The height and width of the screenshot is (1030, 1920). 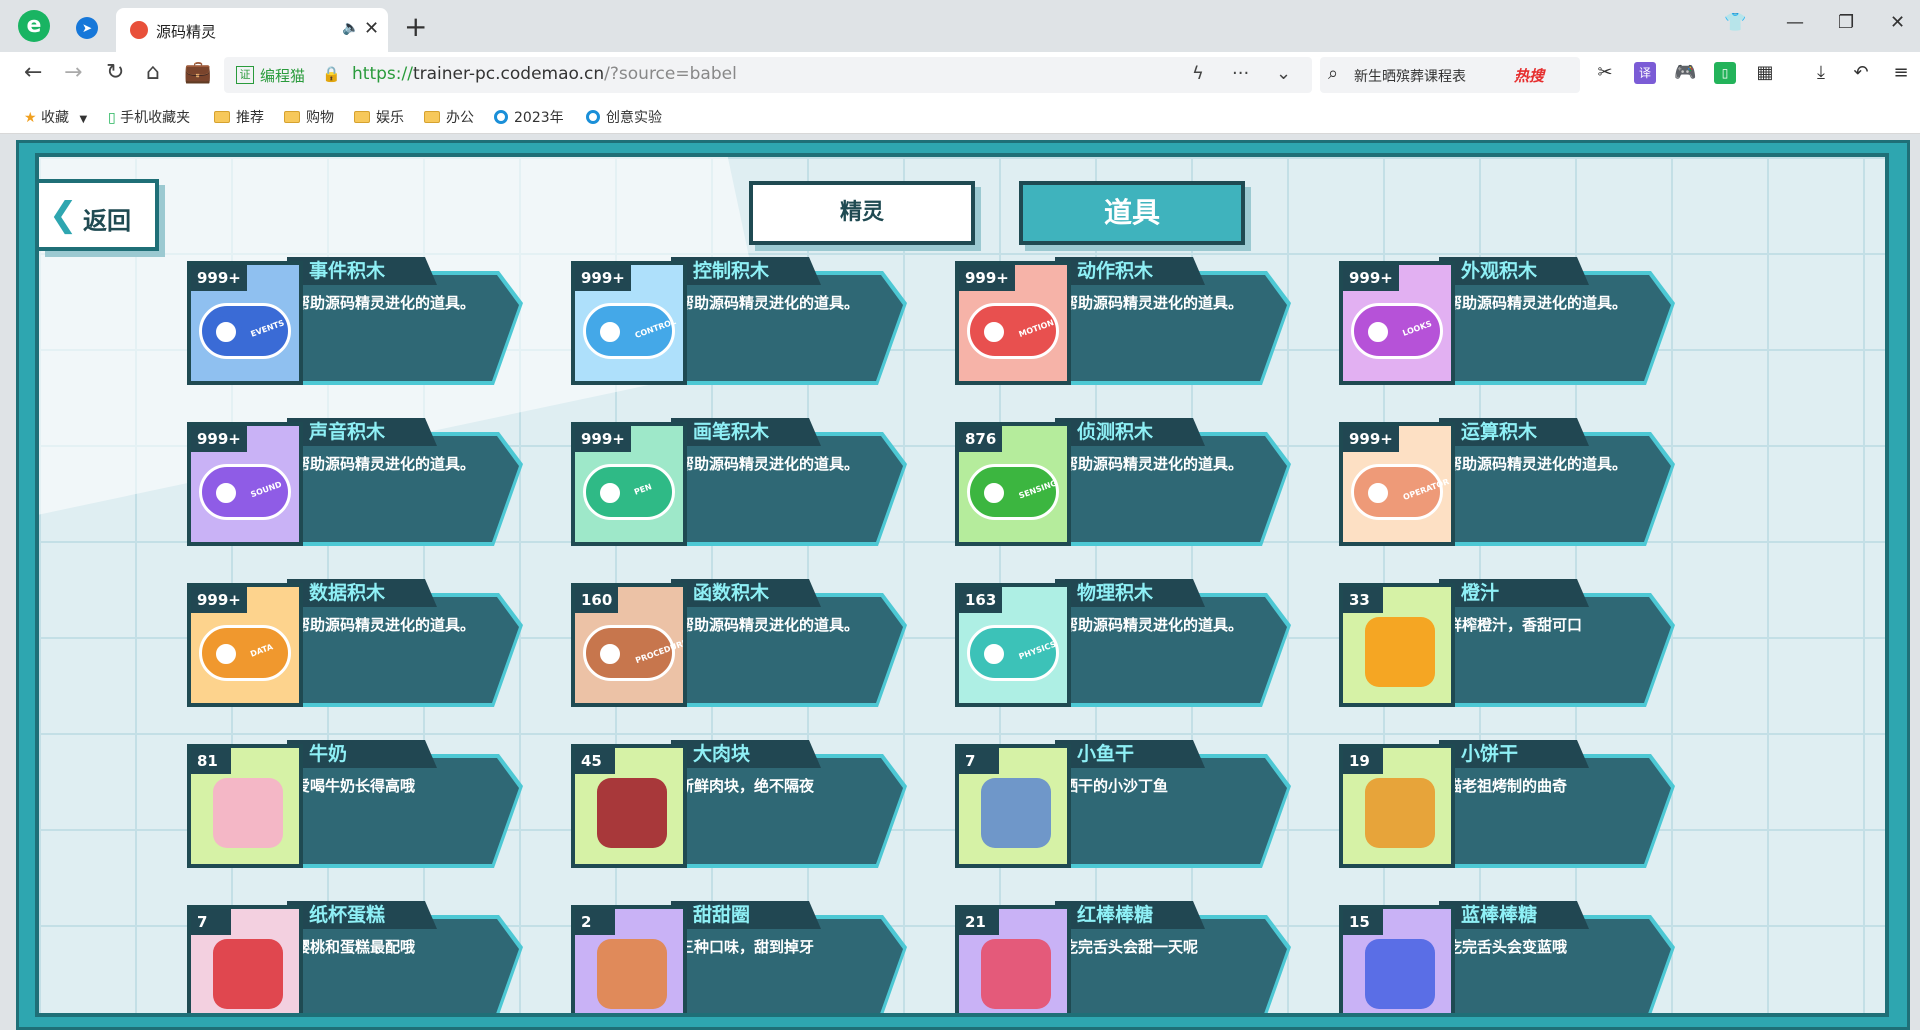 What do you see at coordinates (643, 489) in the screenshot?
I see `key-label: PEN` at bounding box center [643, 489].